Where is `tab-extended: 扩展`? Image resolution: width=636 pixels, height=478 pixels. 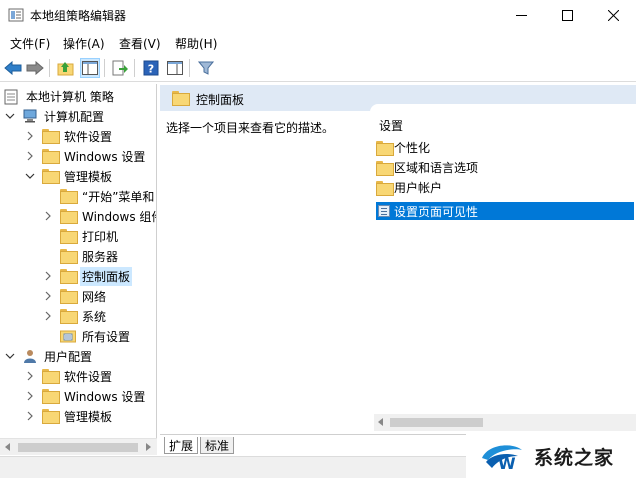
tab-extended: 扩展 is located at coordinates (181, 445).